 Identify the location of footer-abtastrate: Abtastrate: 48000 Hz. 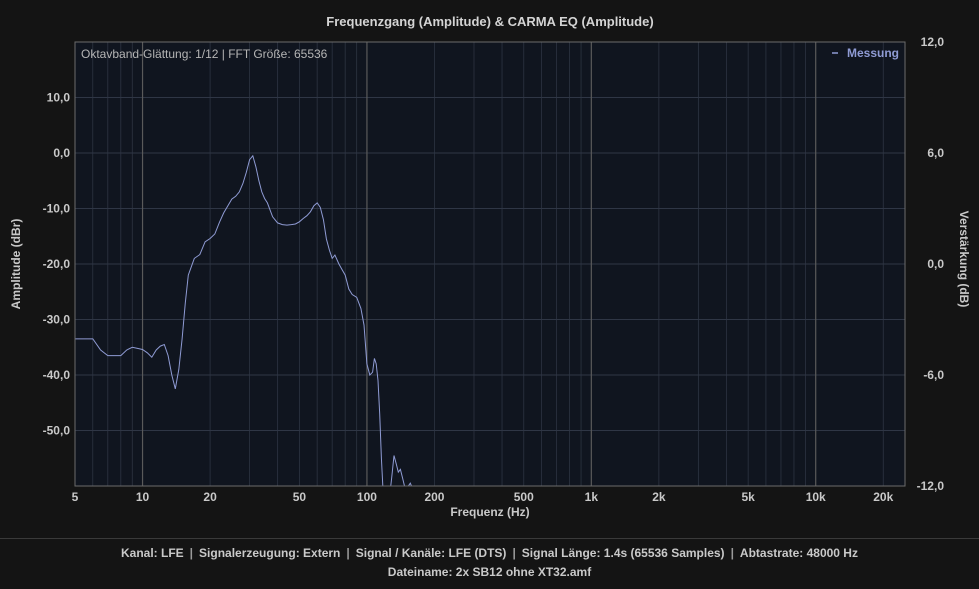
(798, 553).